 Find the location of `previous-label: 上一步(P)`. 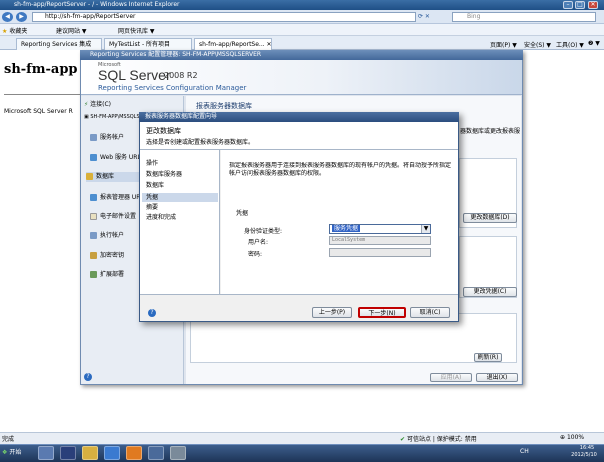

previous-label: 上一步(P) is located at coordinates (332, 312).